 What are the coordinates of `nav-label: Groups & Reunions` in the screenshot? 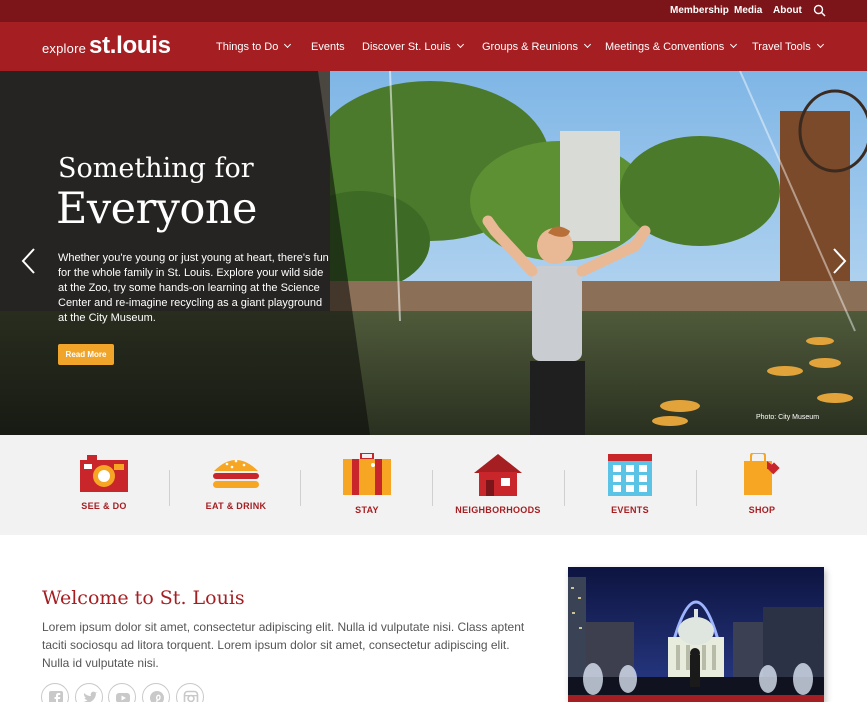 It's located at (530, 47).